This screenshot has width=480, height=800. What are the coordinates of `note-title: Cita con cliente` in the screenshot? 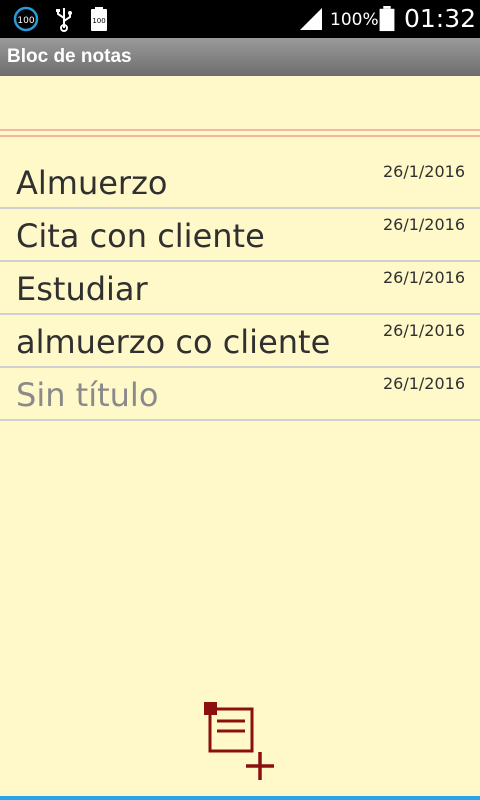 It's located at (140, 236).